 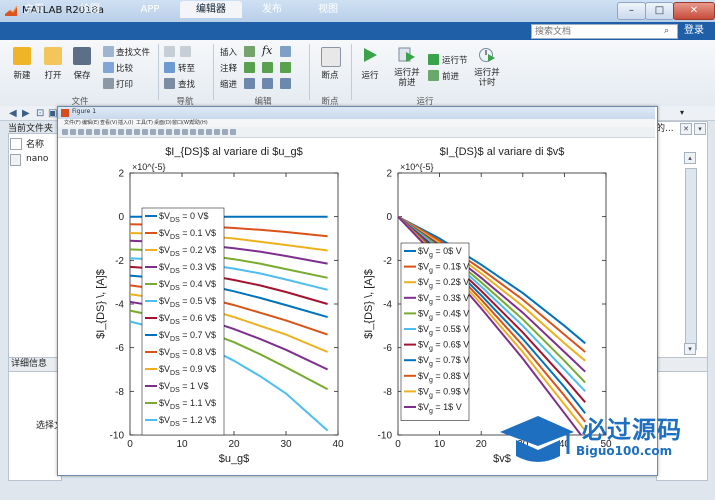 I want to click on fx-icon: fx, so click(x=267, y=50).